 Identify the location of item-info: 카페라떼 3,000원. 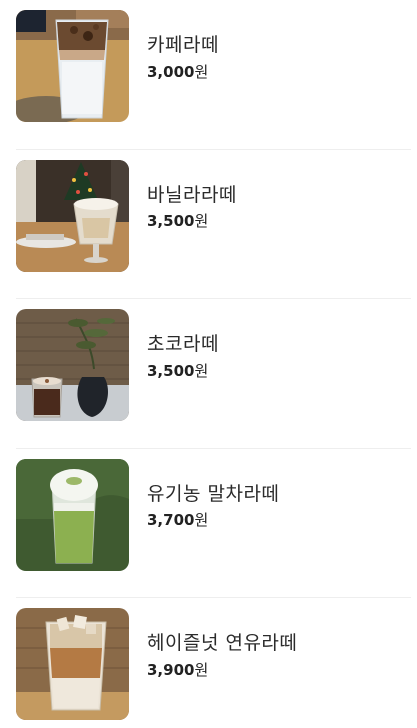
(183, 45).